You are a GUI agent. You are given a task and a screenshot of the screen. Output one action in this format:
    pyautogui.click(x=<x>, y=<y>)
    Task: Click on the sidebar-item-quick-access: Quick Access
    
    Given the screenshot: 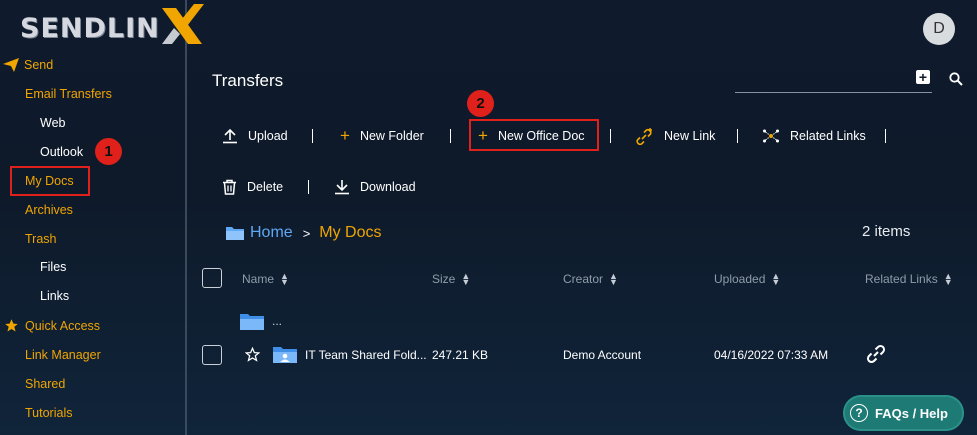 What is the action you would take?
    pyautogui.click(x=62, y=326)
    